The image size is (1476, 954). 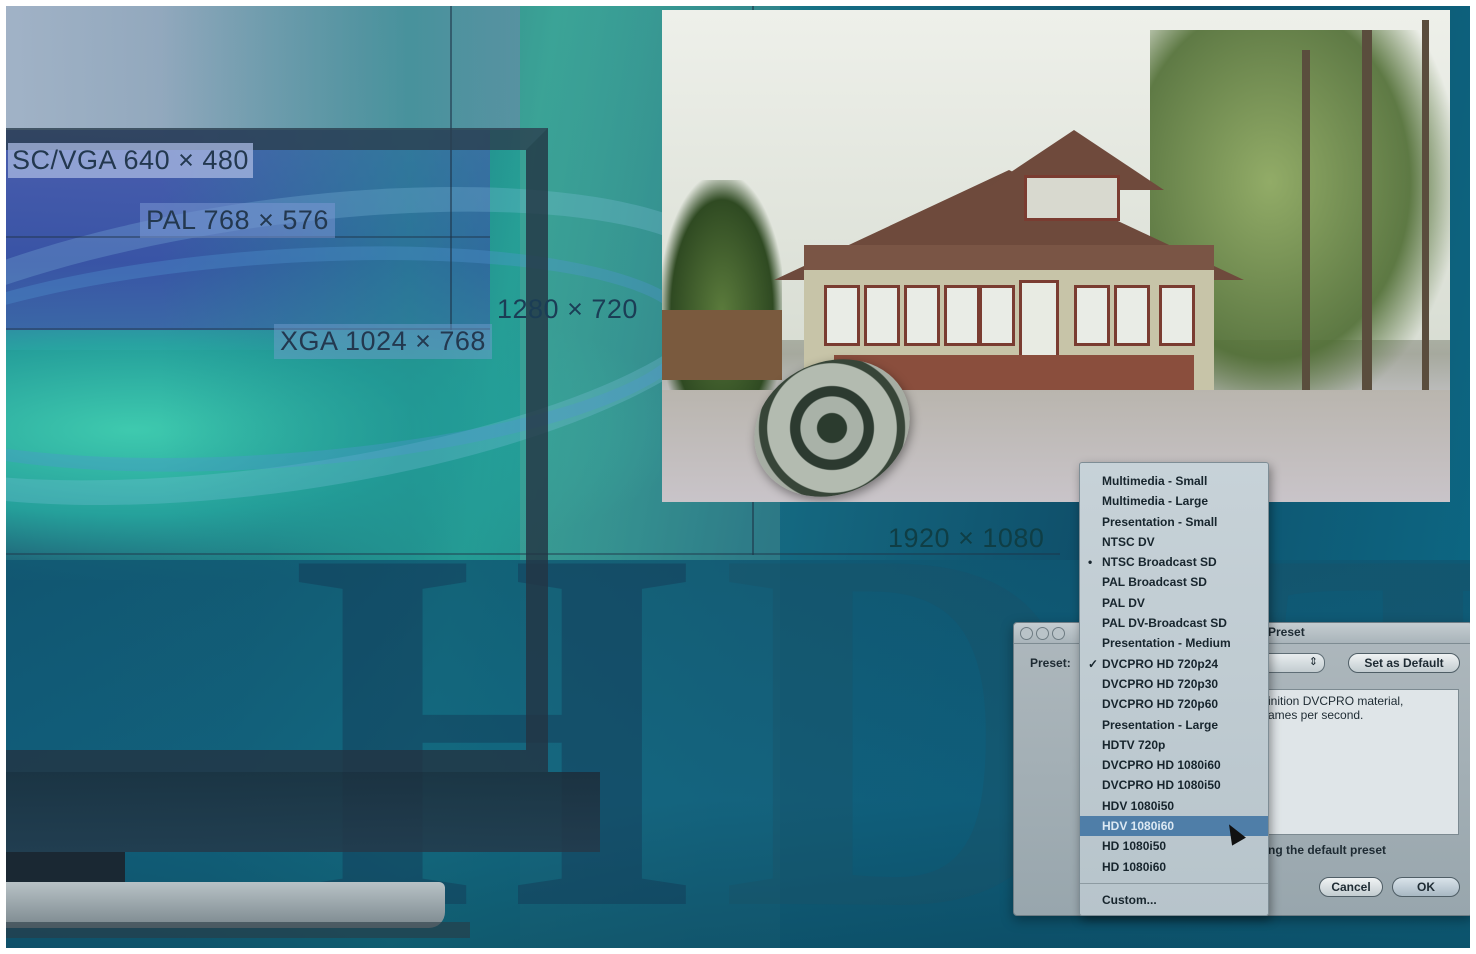 I want to click on description-line: ames per second., so click(x=1316, y=715).